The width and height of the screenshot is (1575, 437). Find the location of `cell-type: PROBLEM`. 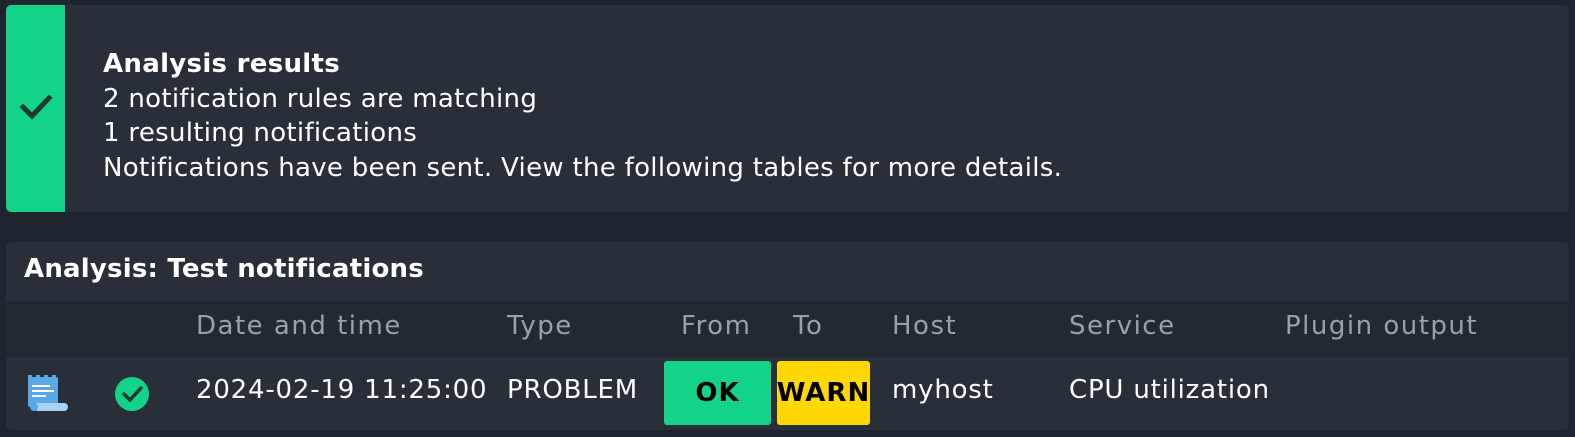

cell-type: PROBLEM is located at coordinates (572, 390).